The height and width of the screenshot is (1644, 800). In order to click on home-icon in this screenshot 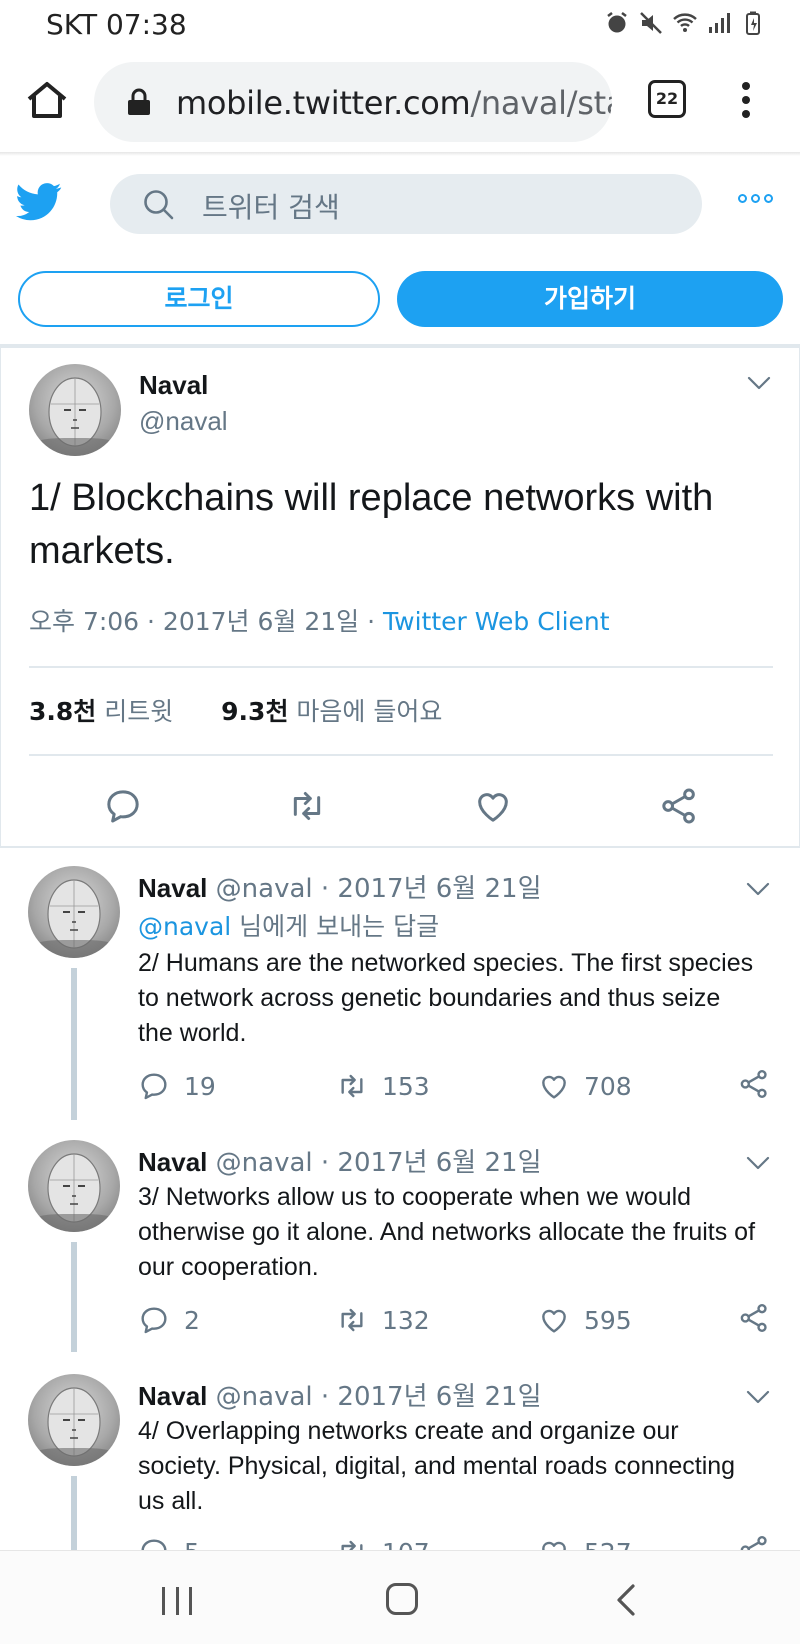, I will do `click(47, 101)`.